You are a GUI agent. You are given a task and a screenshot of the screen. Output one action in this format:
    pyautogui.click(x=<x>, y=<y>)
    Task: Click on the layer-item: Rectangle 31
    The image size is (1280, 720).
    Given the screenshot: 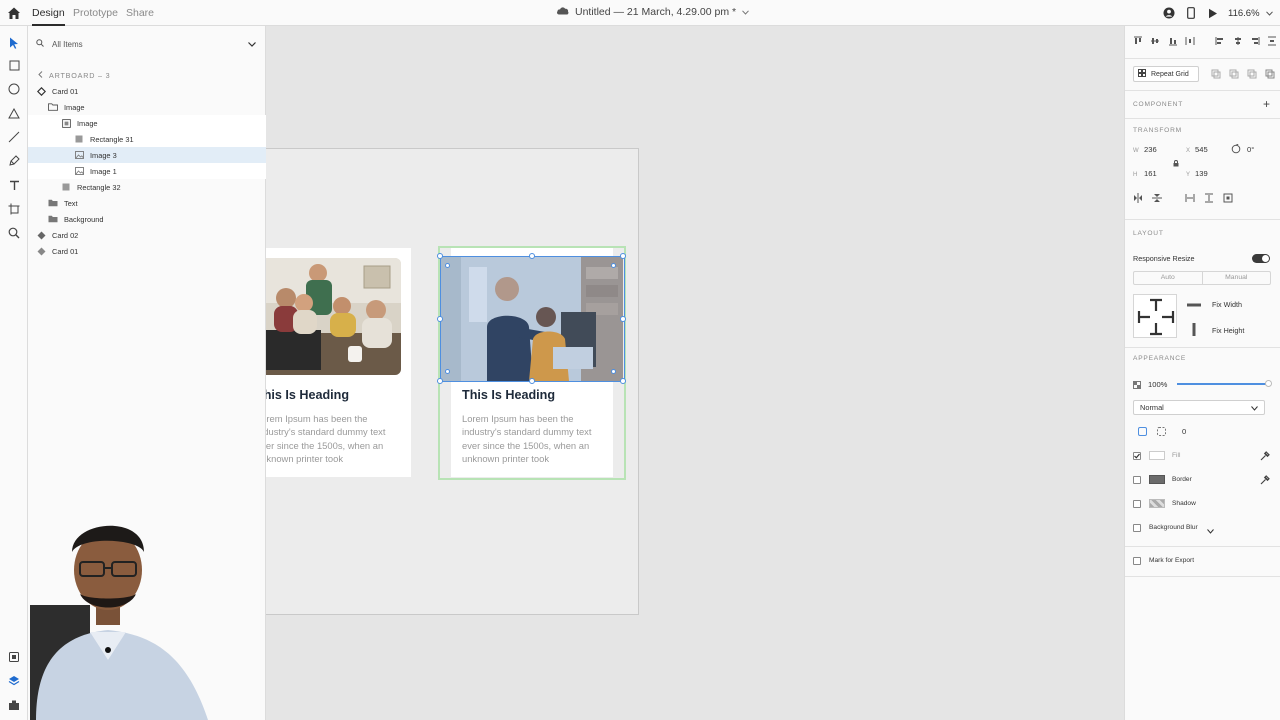 What is the action you would take?
    pyautogui.click(x=147, y=139)
    